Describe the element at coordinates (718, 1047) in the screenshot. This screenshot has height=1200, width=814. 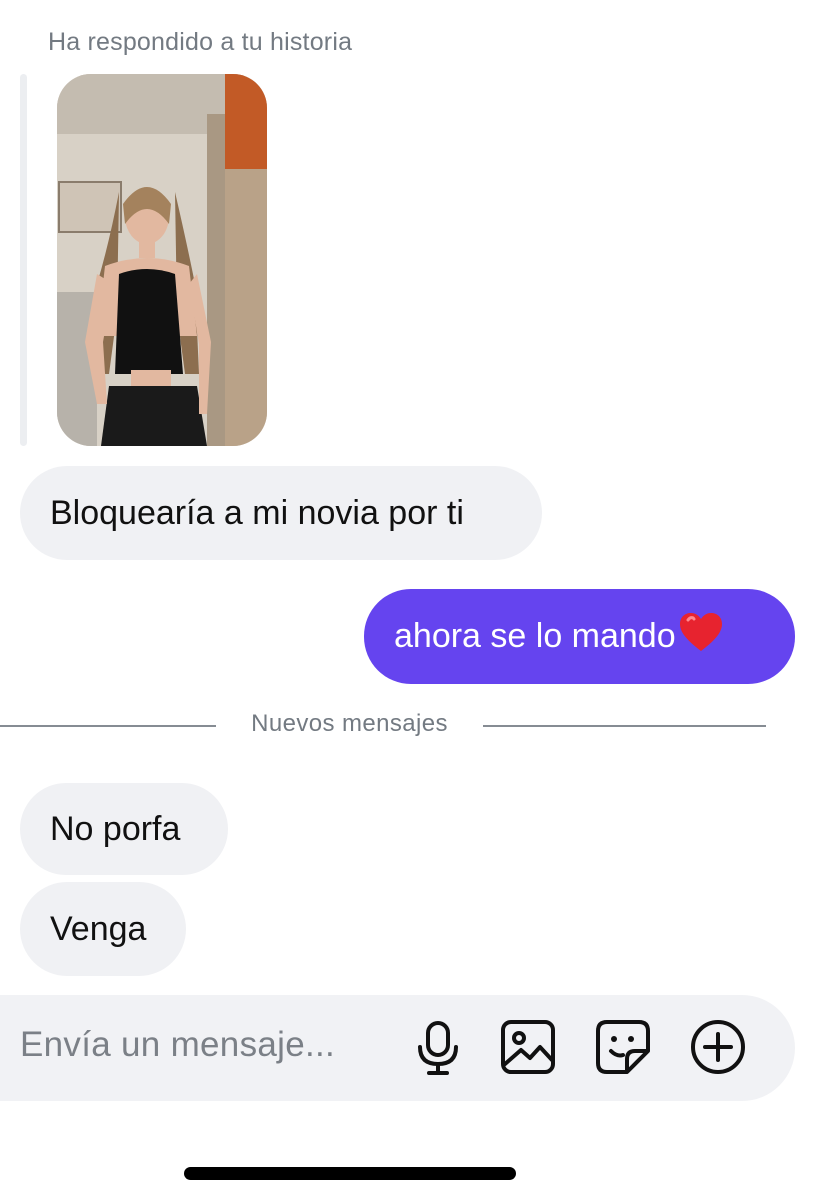
I see `plus-circle-icon` at that location.